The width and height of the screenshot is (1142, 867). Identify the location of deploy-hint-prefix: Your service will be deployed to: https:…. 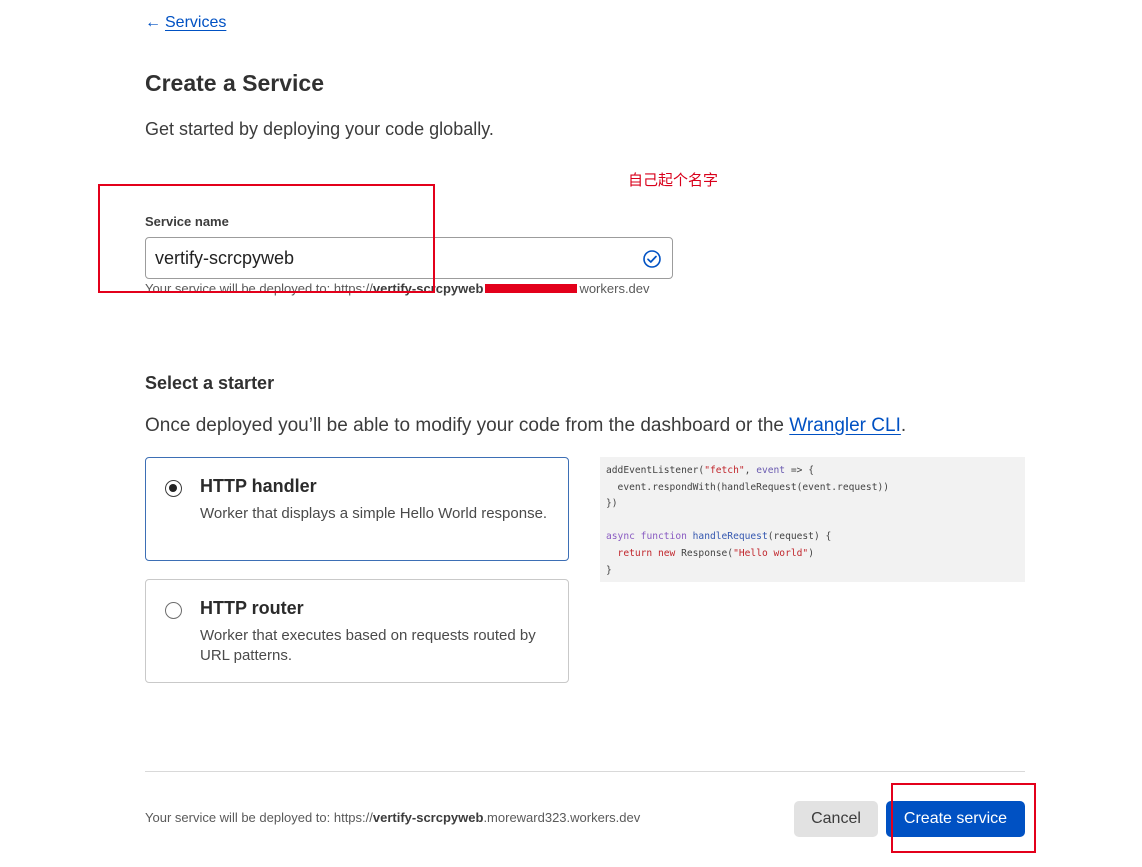
(259, 288).